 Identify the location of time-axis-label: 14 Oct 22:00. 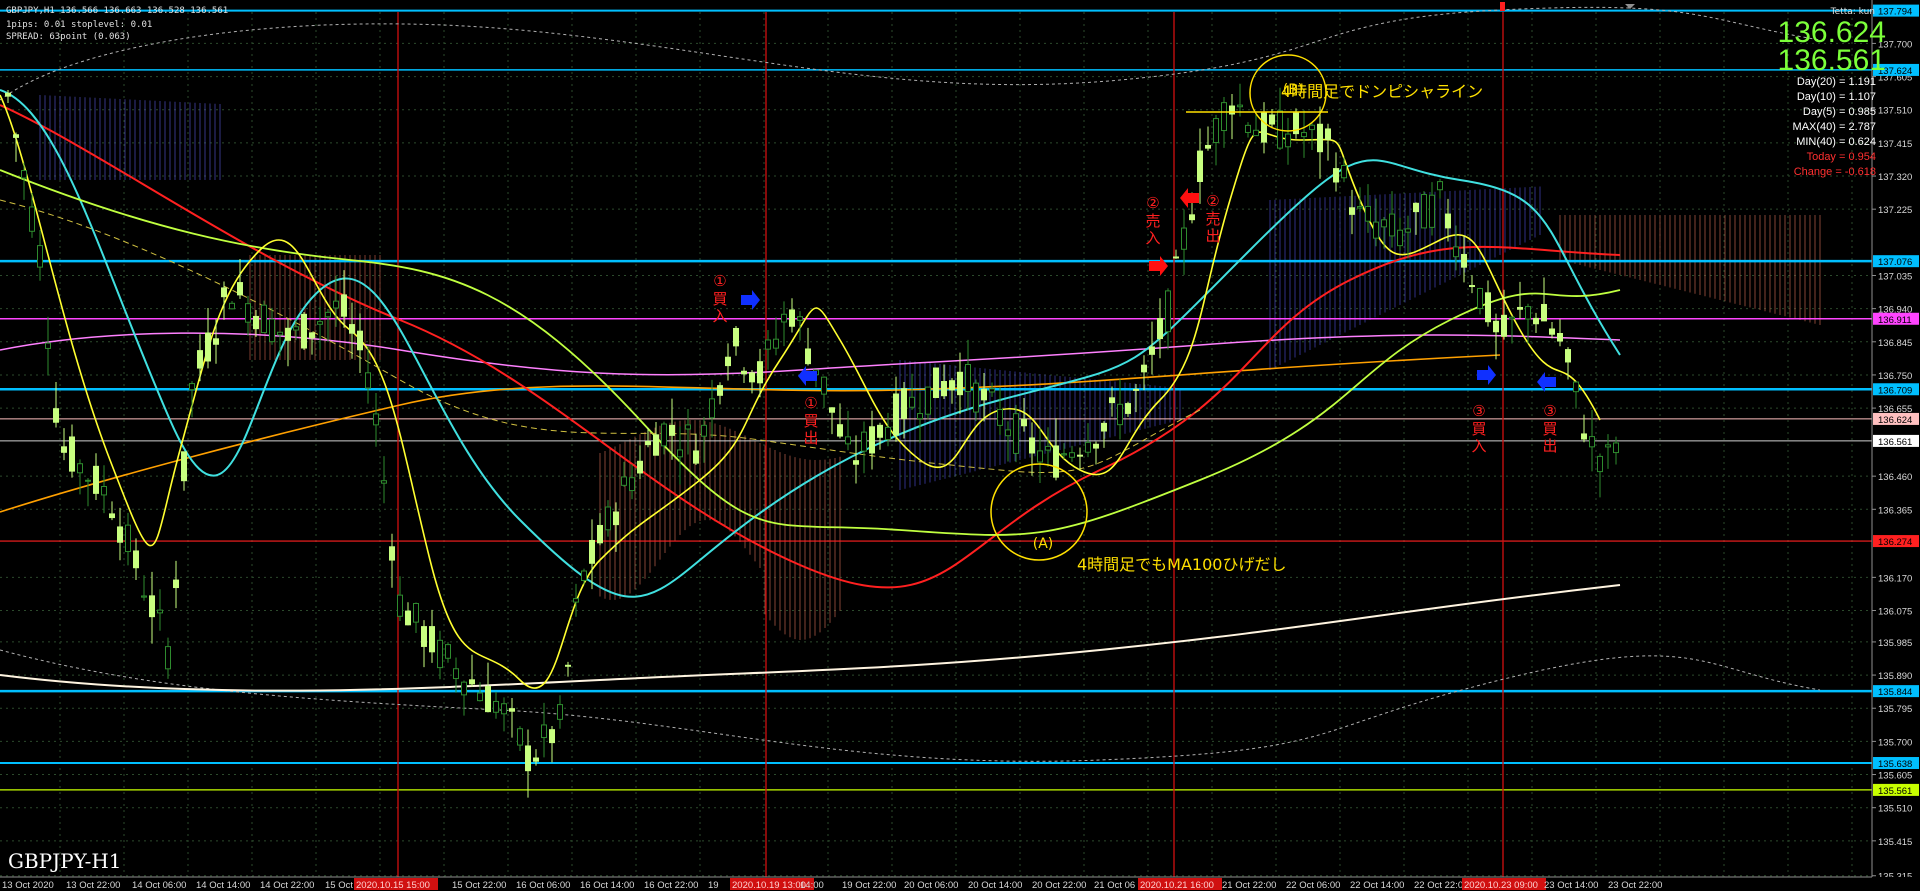
(287, 885).